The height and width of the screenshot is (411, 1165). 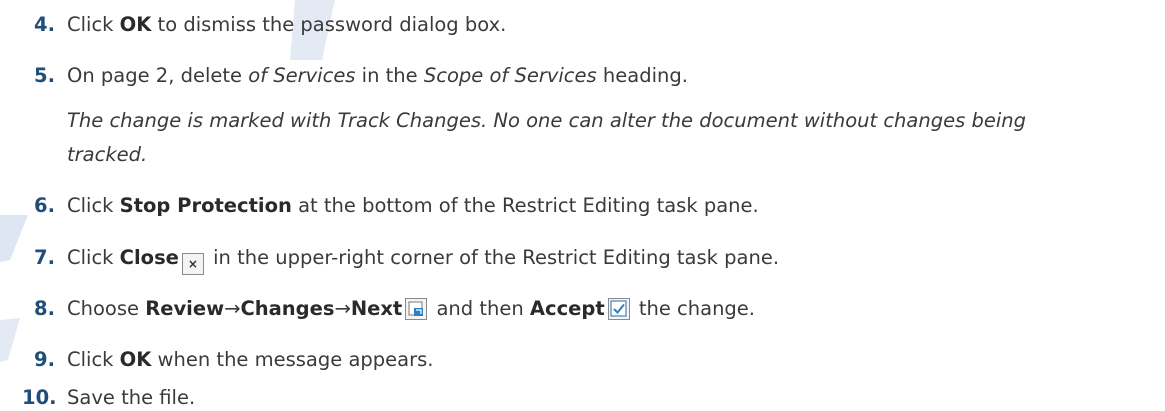 What do you see at coordinates (287, 308) in the screenshot?
I see `bold-term: Changes` at bounding box center [287, 308].